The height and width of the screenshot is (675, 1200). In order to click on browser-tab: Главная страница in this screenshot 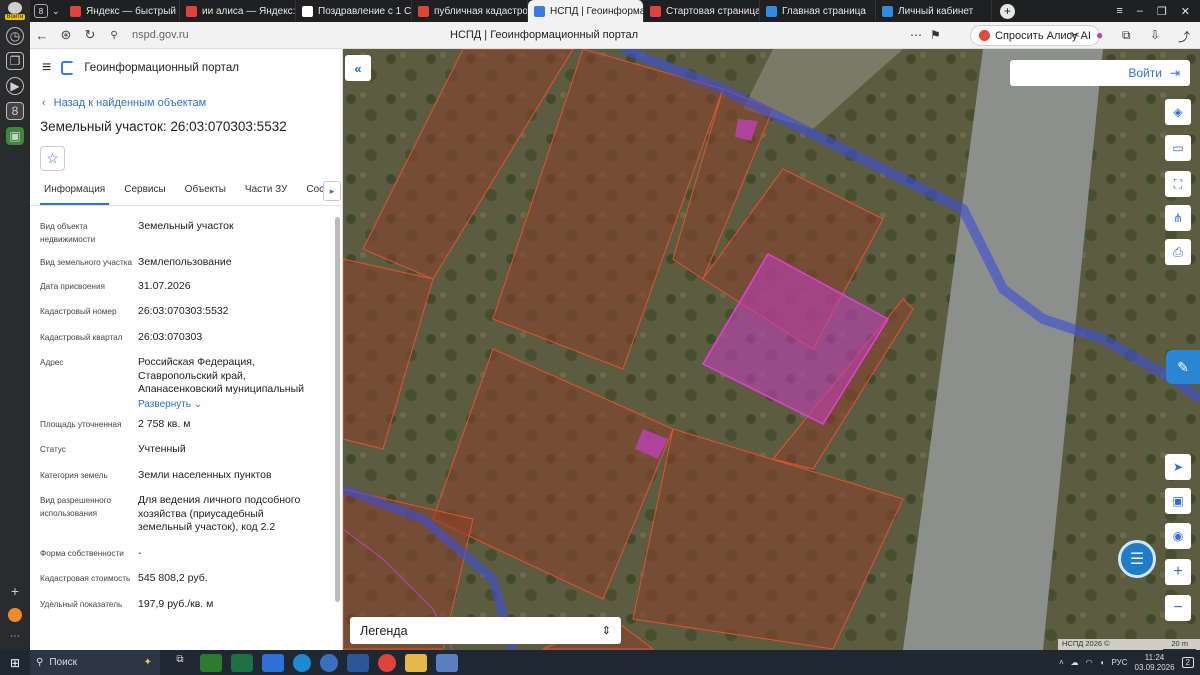, I will do `click(818, 11)`.